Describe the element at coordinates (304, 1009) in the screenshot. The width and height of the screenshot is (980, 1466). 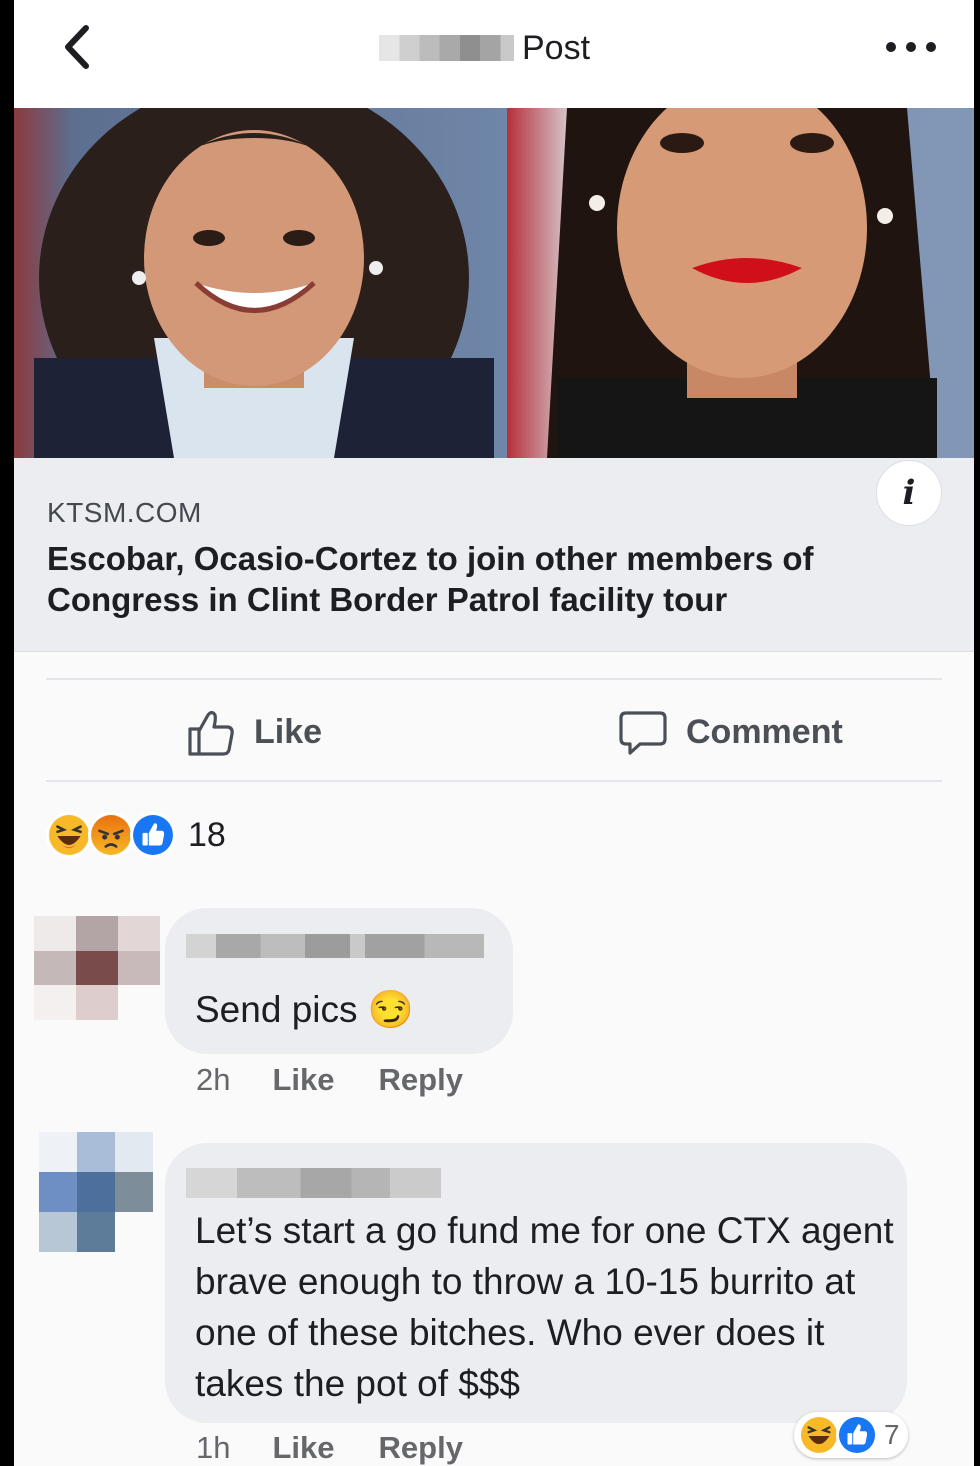
I see `comment-text: Send pics 😏` at that location.